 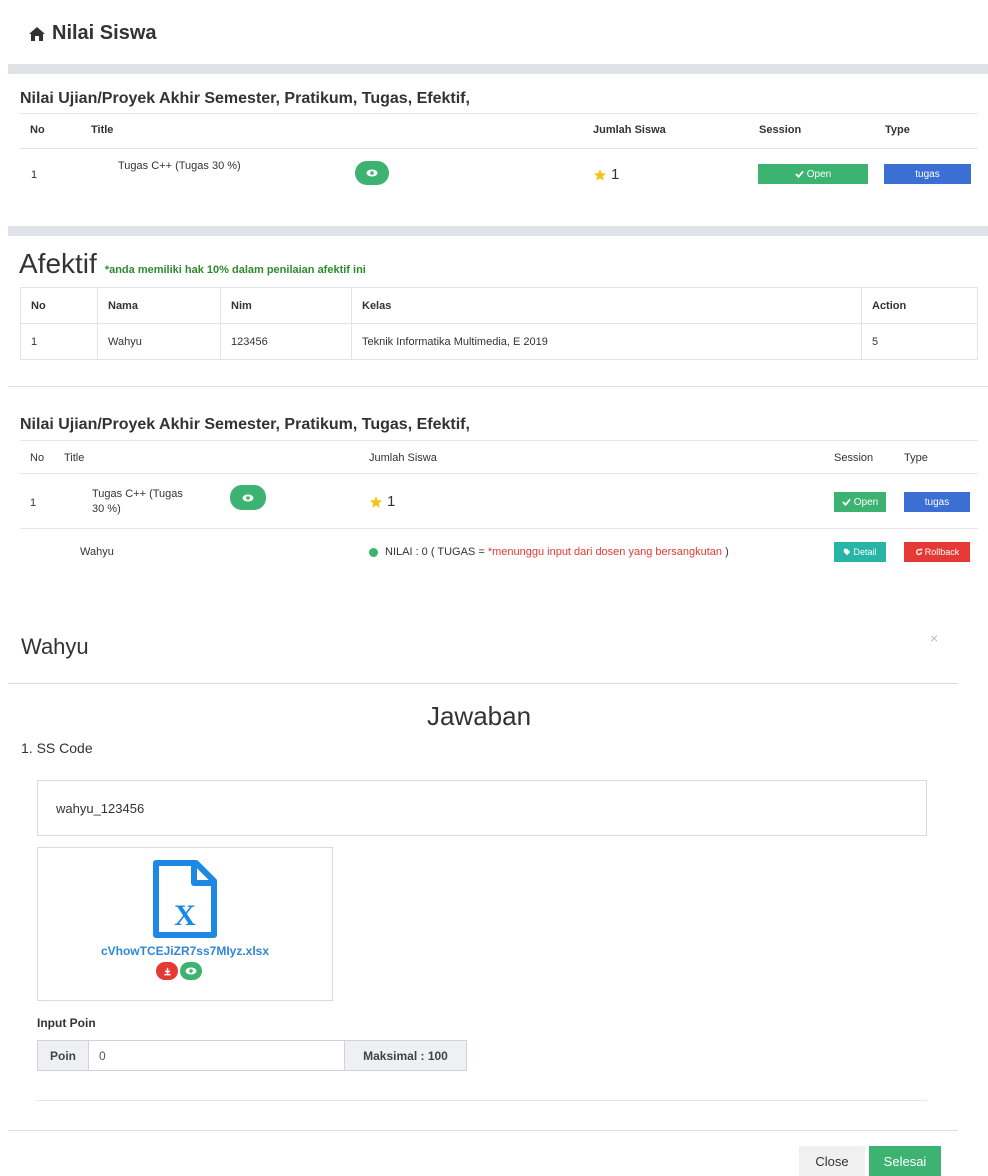 I want to click on preview-button, so click(x=191, y=971).